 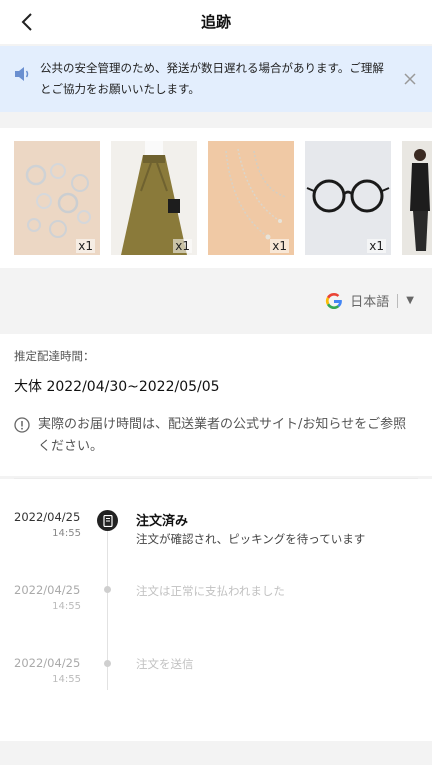 I want to click on page-title: 追跡, so click(x=215, y=22).